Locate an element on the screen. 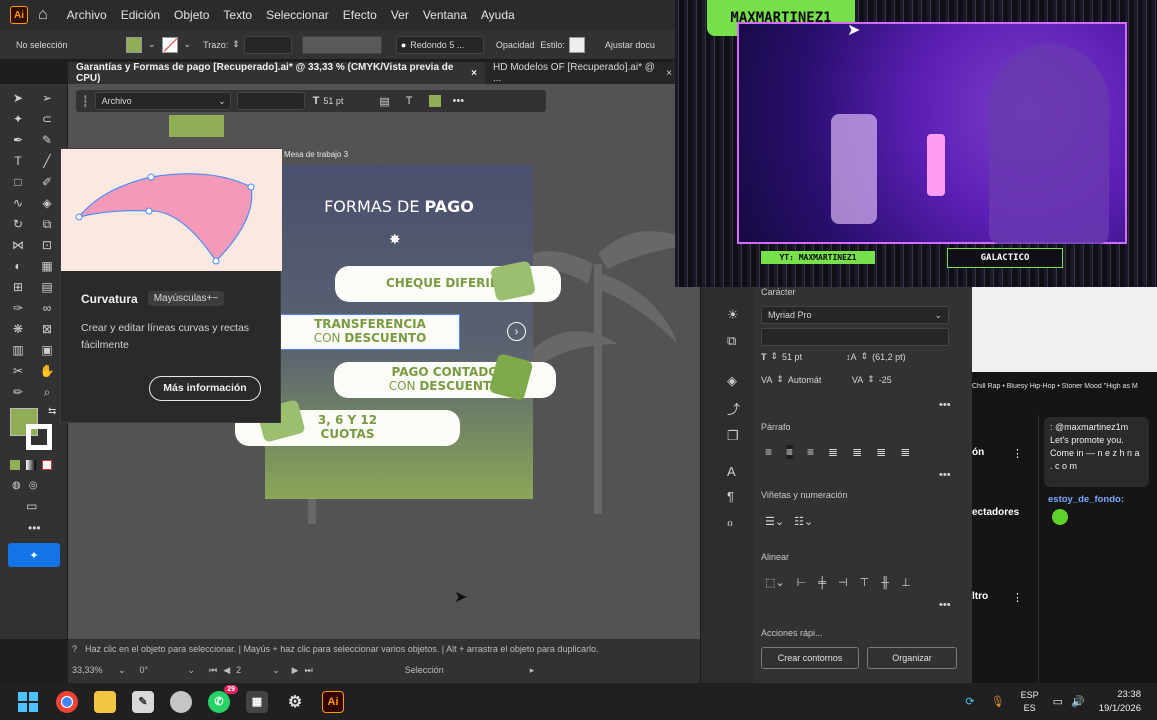 Image resolution: width=1157 pixels, height=720 pixels. stroke-swatch is located at coordinates (169, 44).